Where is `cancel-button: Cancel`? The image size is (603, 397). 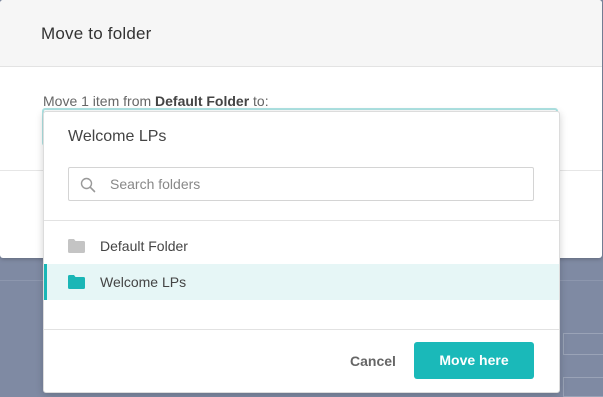 cancel-button: Cancel is located at coordinates (373, 361).